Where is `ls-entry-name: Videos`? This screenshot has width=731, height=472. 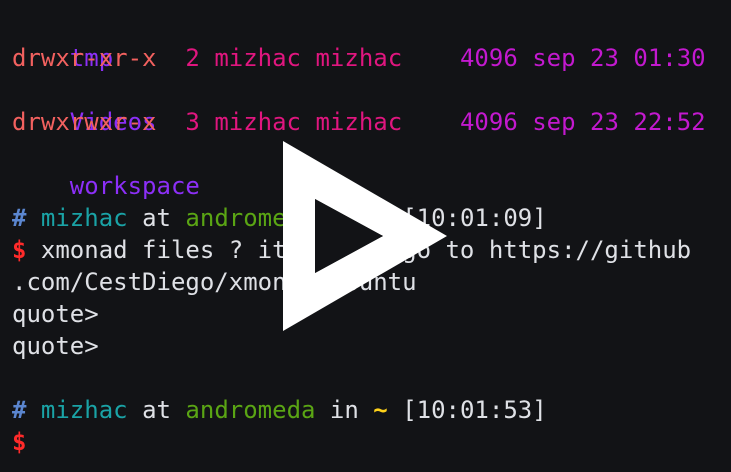
ls-entry-name: Videos is located at coordinates (371, 105).